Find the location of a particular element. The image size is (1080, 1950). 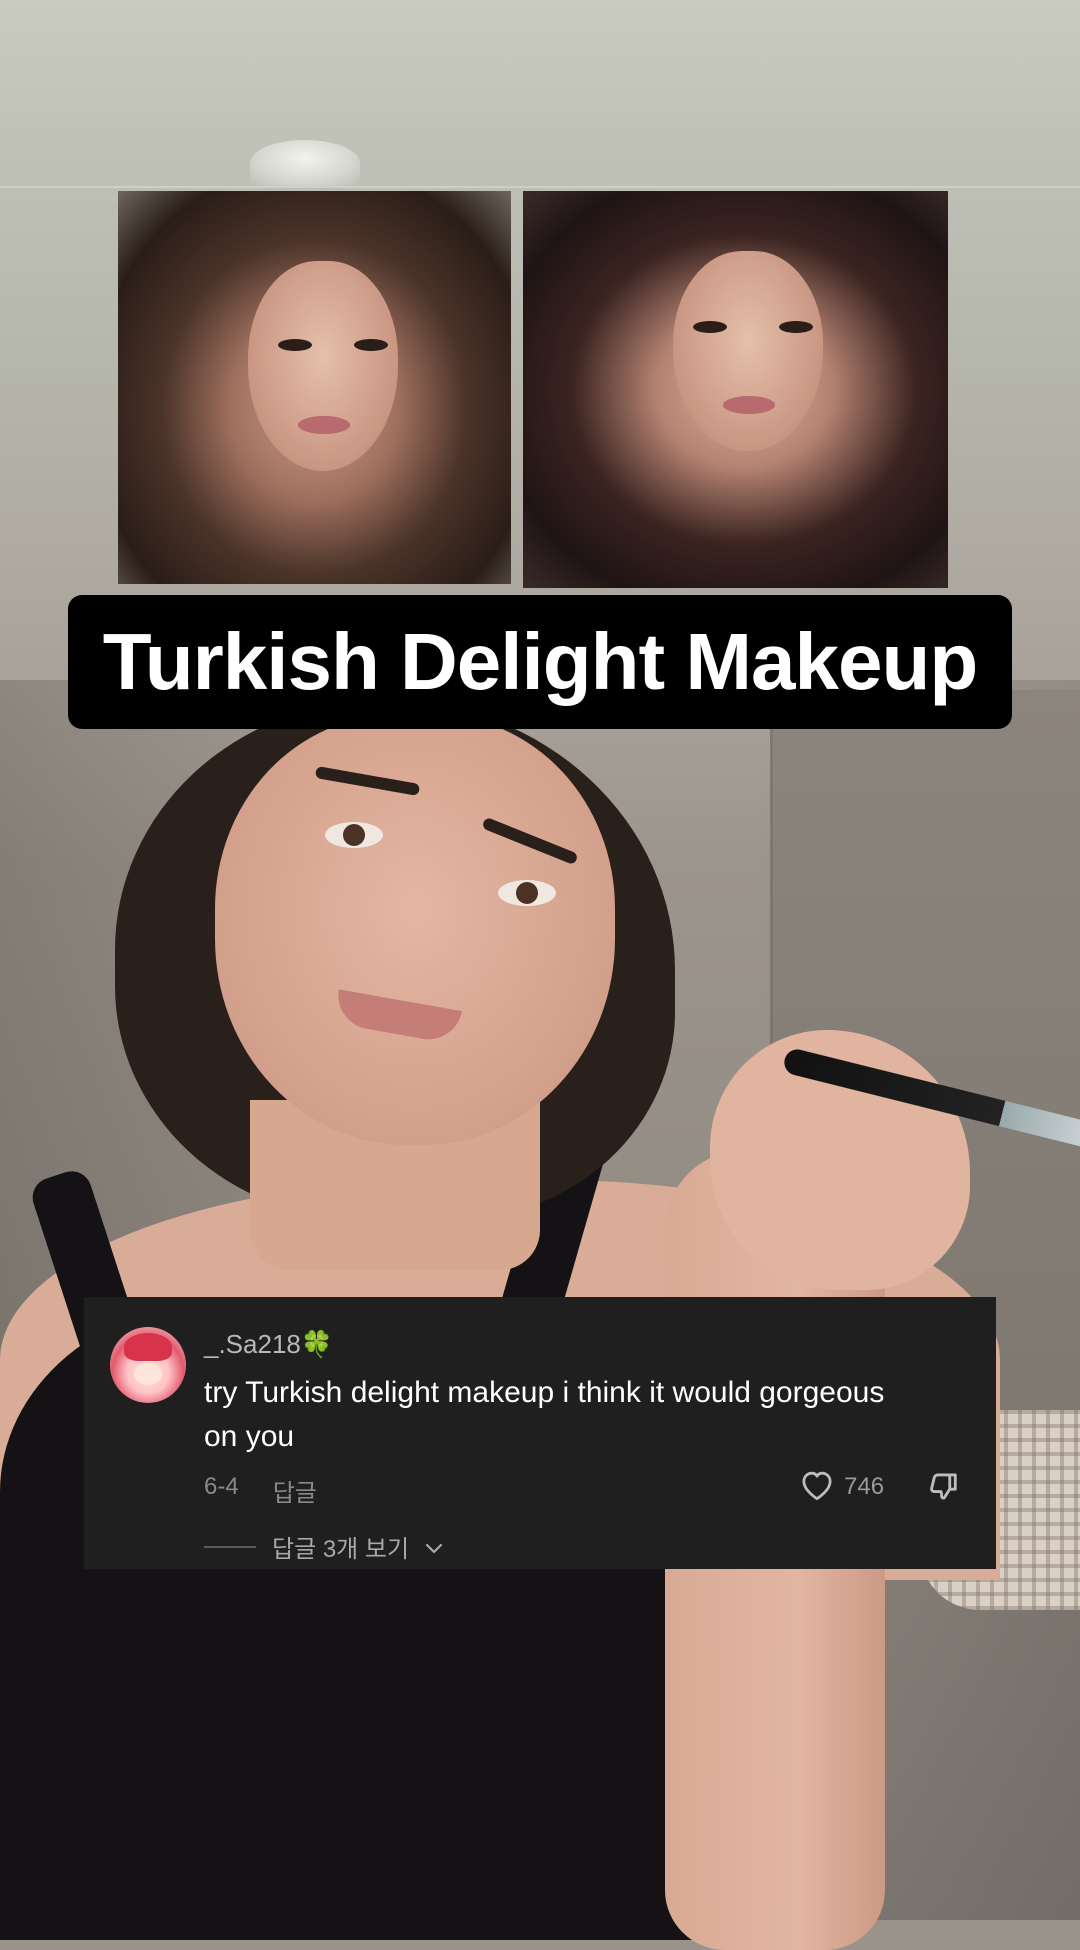

person-face is located at coordinates (415, 930).